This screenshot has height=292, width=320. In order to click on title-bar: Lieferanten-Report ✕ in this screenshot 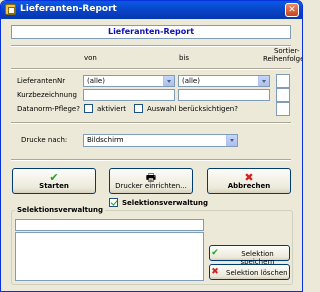, I will do `click(151, 10)`.